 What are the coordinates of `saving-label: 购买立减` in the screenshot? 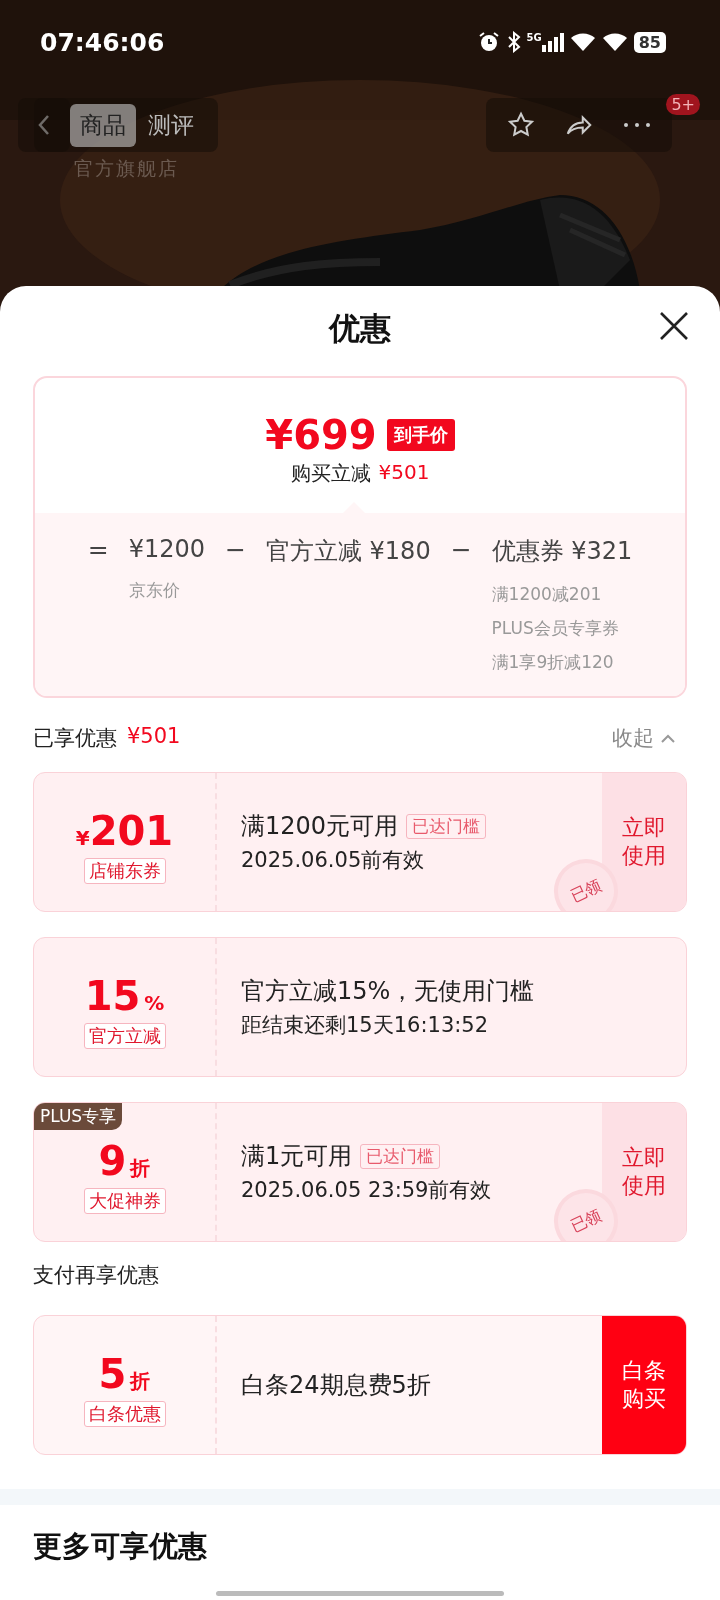 It's located at (330, 473).